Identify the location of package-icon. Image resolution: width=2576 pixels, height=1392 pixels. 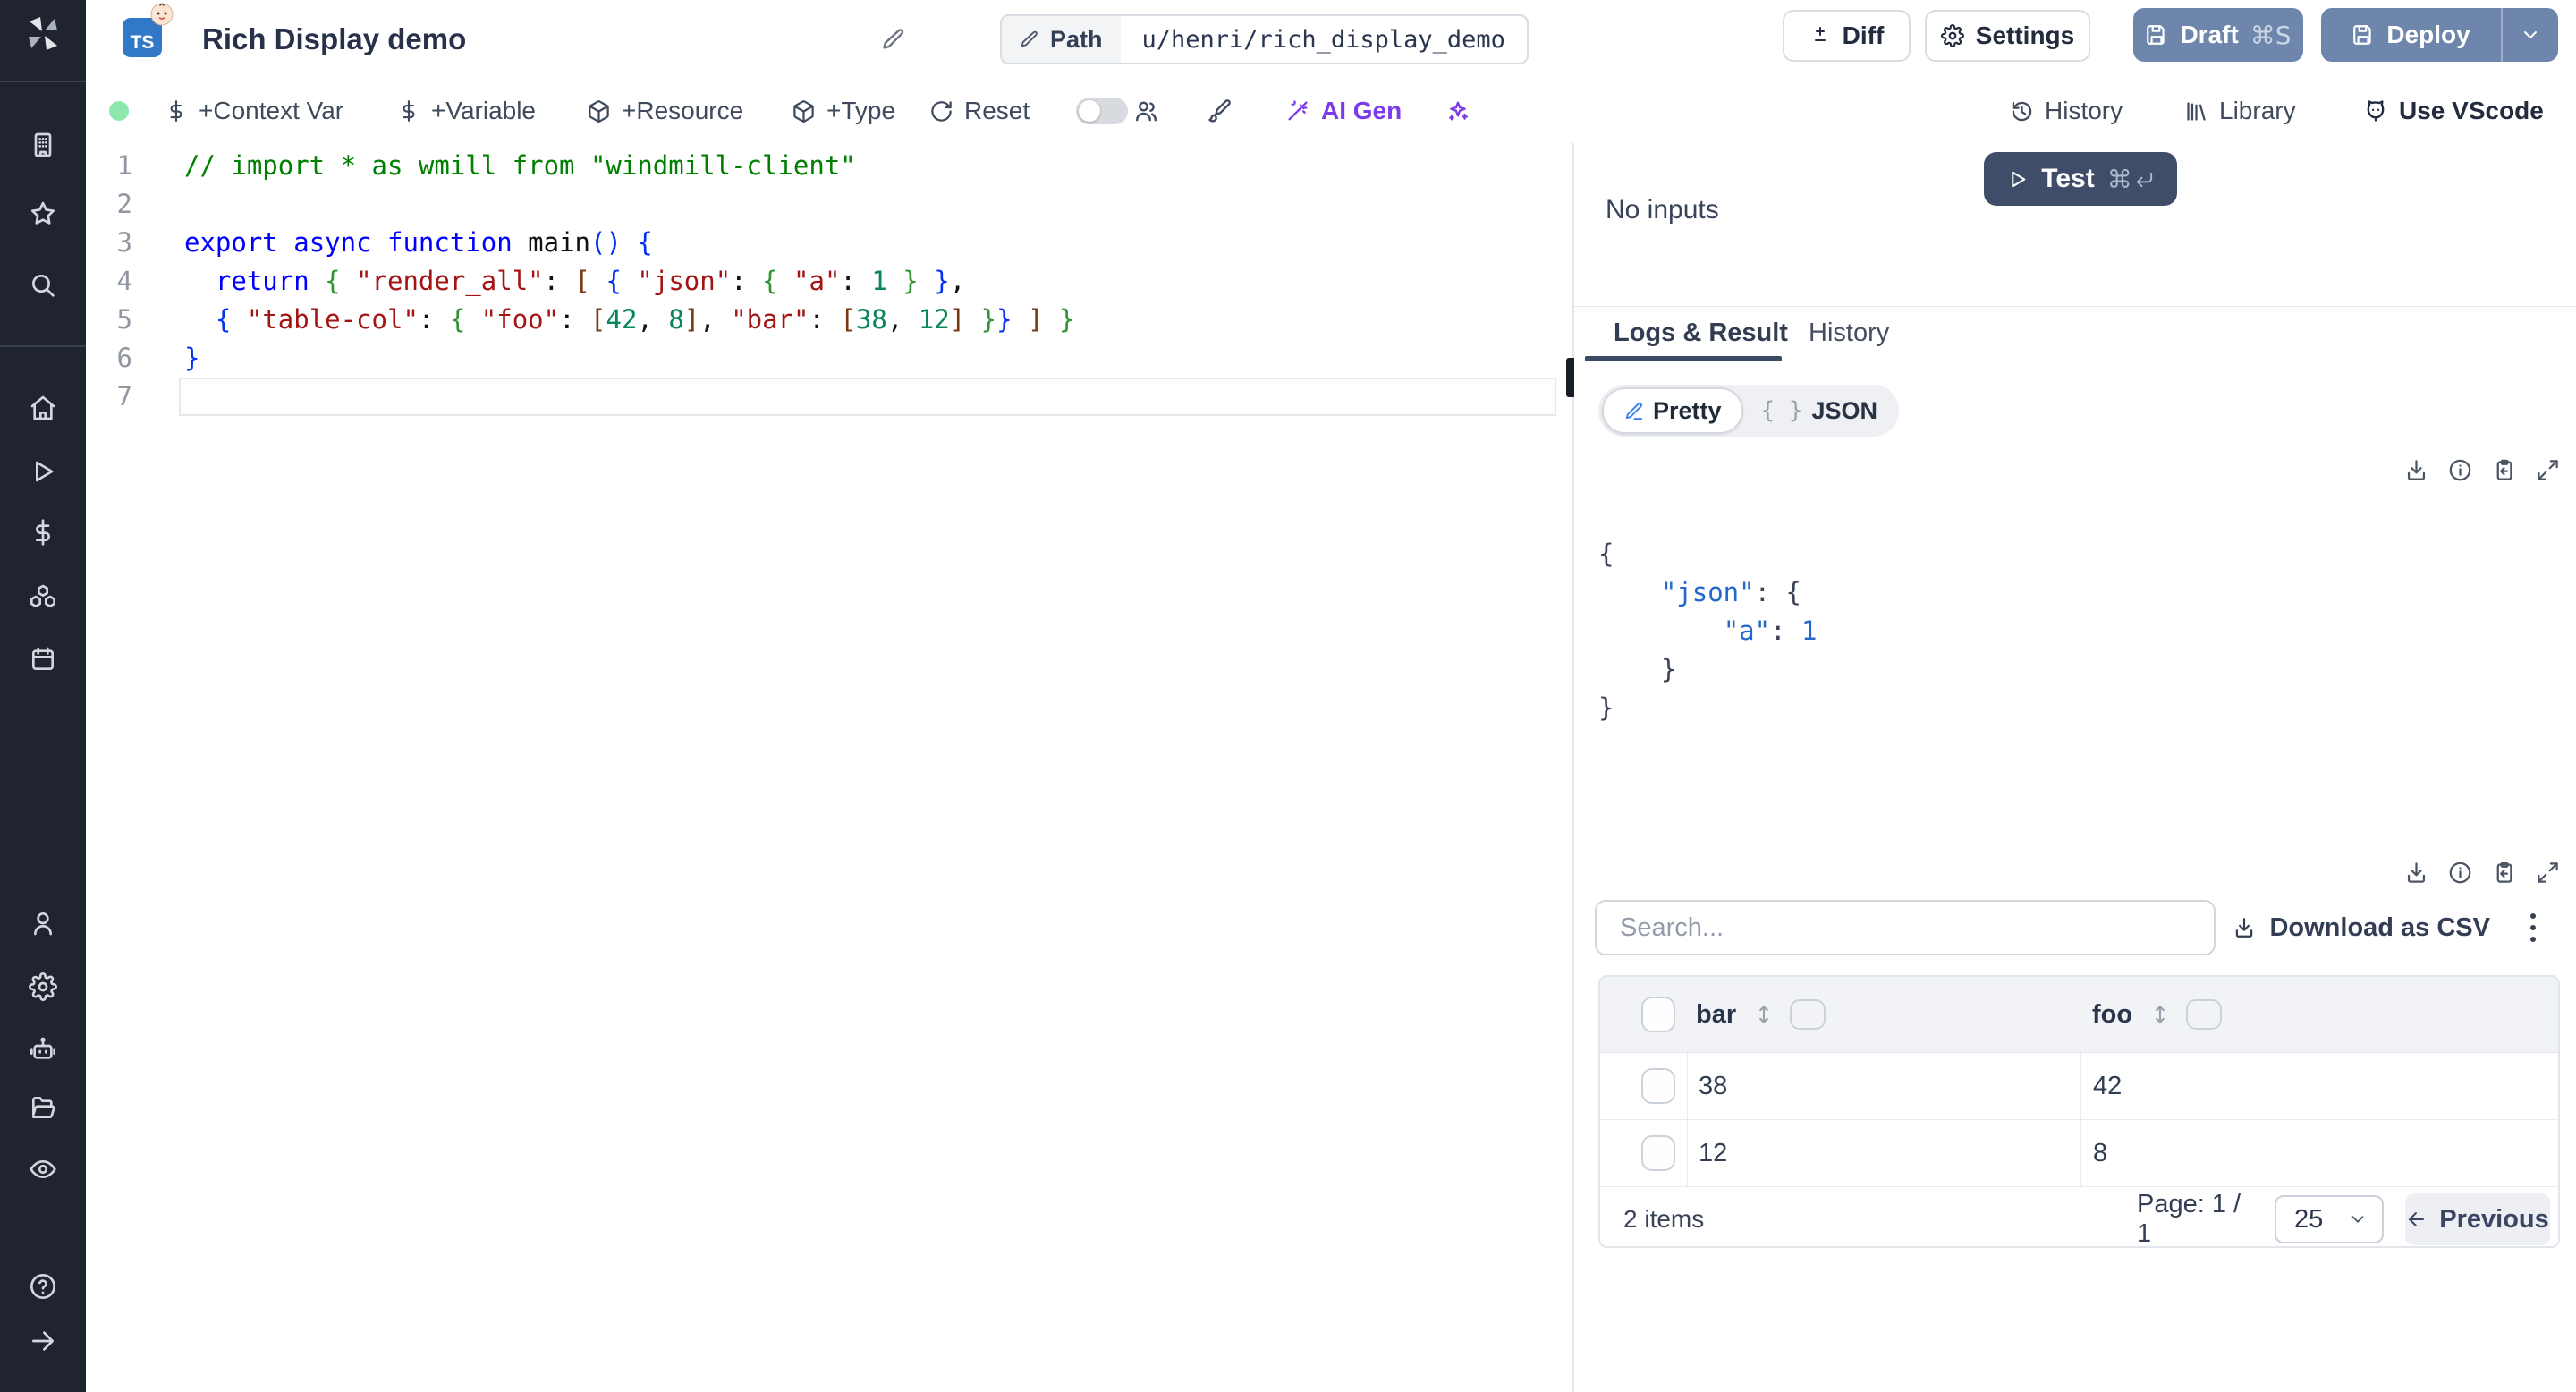
(599, 111).